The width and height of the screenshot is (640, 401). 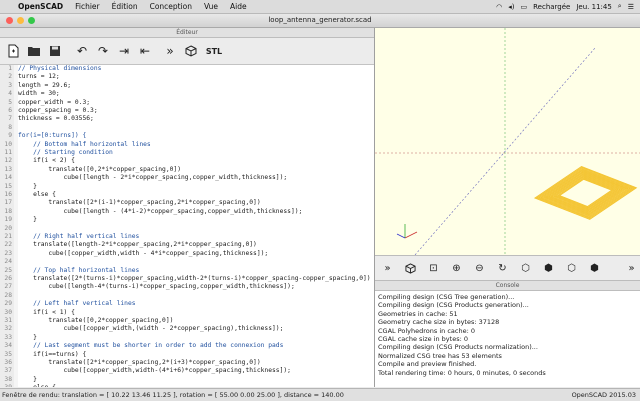 I want to click on new-file-icon, so click(x=13, y=51).